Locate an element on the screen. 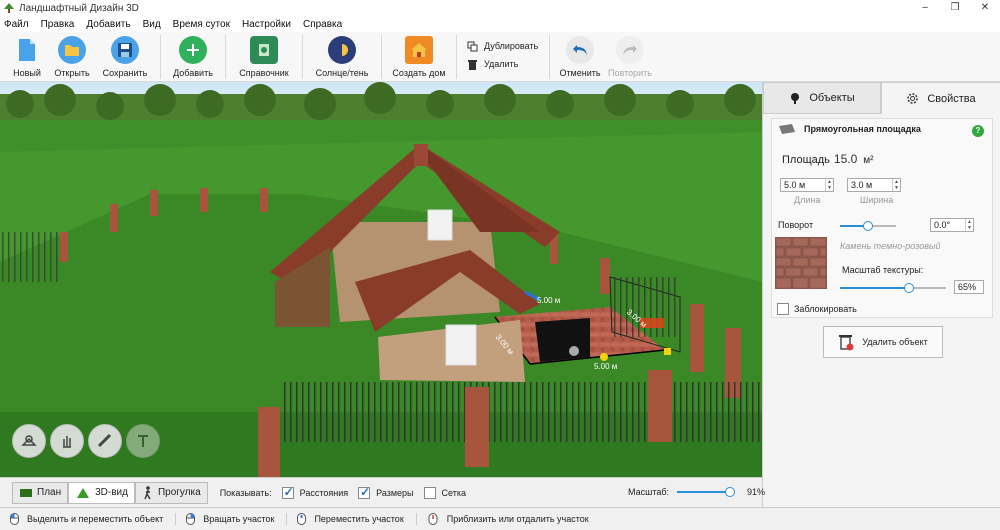  open-label: Открыть is located at coordinates (72, 73).